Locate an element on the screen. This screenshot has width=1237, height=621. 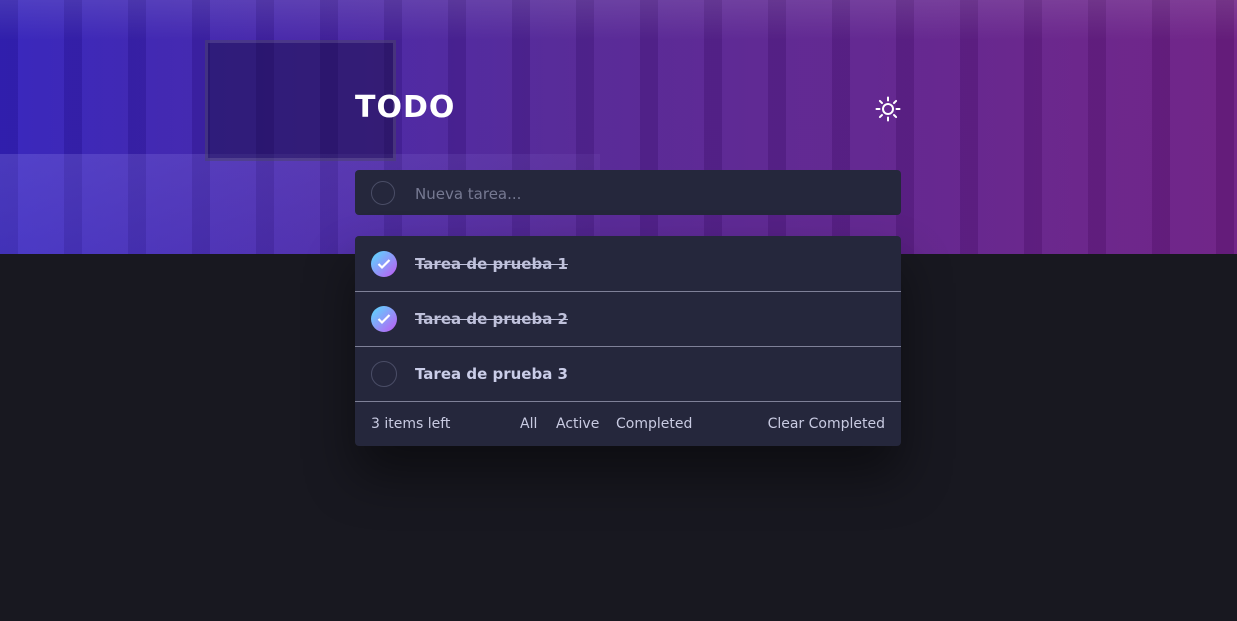
filter-completed-button: Completed is located at coordinates (654, 424).